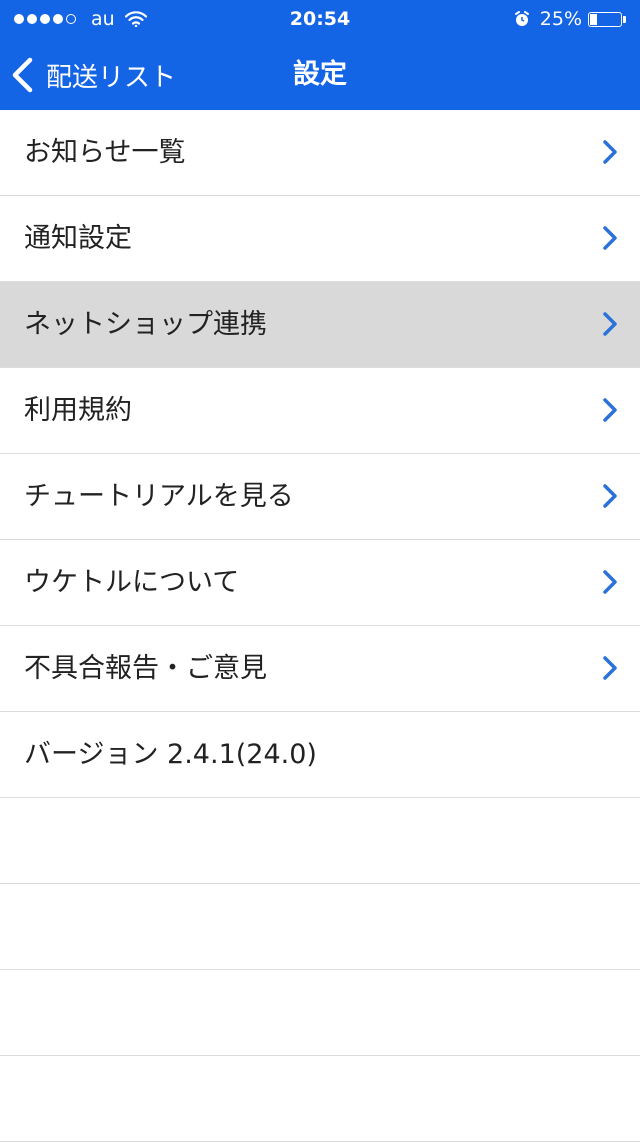 Image resolution: width=640 pixels, height=1142 pixels. Describe the element at coordinates (320, 755) in the screenshot. I see `settings-row: バージョン 2.4.1(24.0)` at that location.